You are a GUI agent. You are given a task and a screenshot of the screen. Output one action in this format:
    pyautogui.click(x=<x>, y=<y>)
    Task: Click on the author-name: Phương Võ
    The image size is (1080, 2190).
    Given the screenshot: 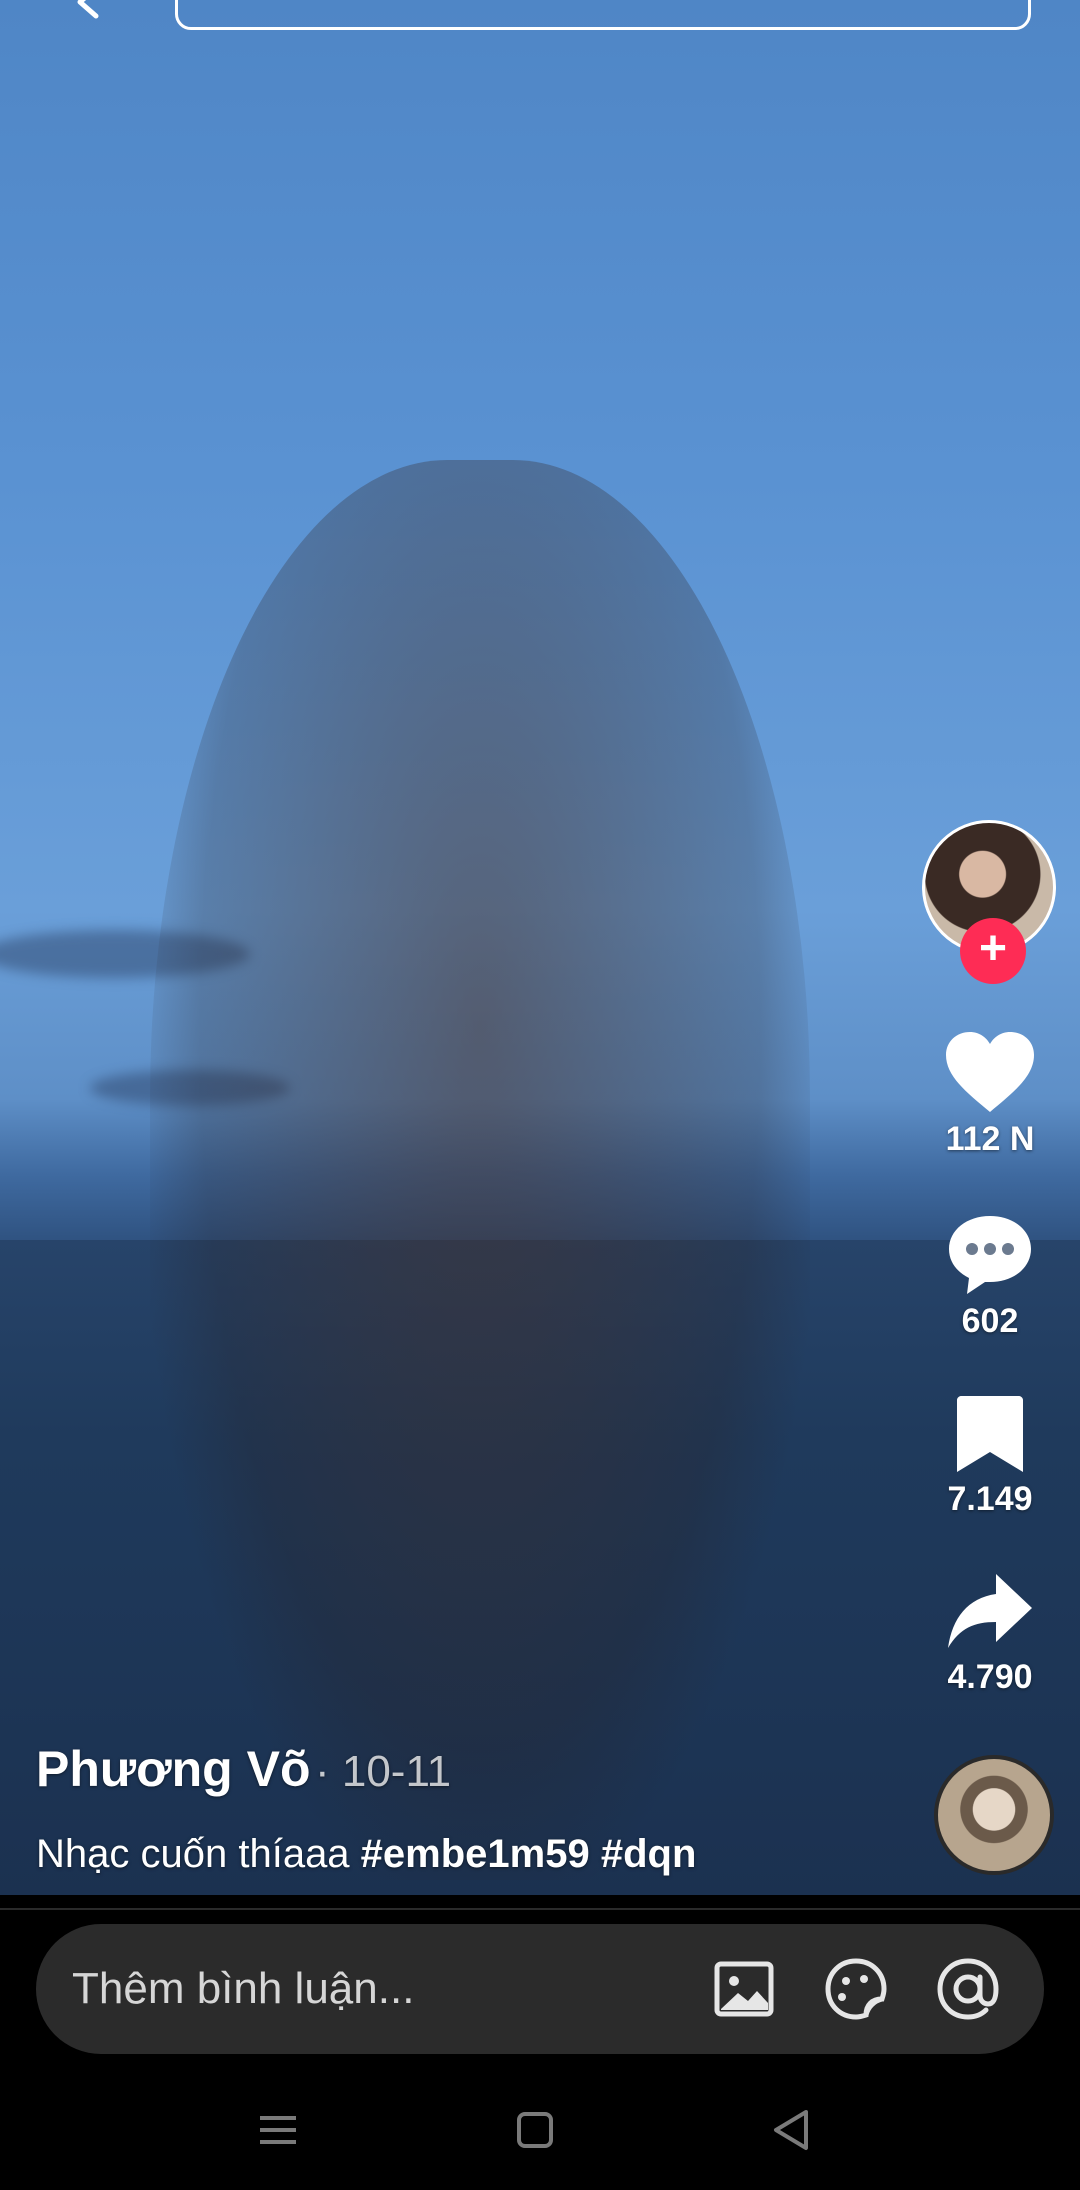 What is the action you would take?
    pyautogui.click(x=173, y=1769)
    